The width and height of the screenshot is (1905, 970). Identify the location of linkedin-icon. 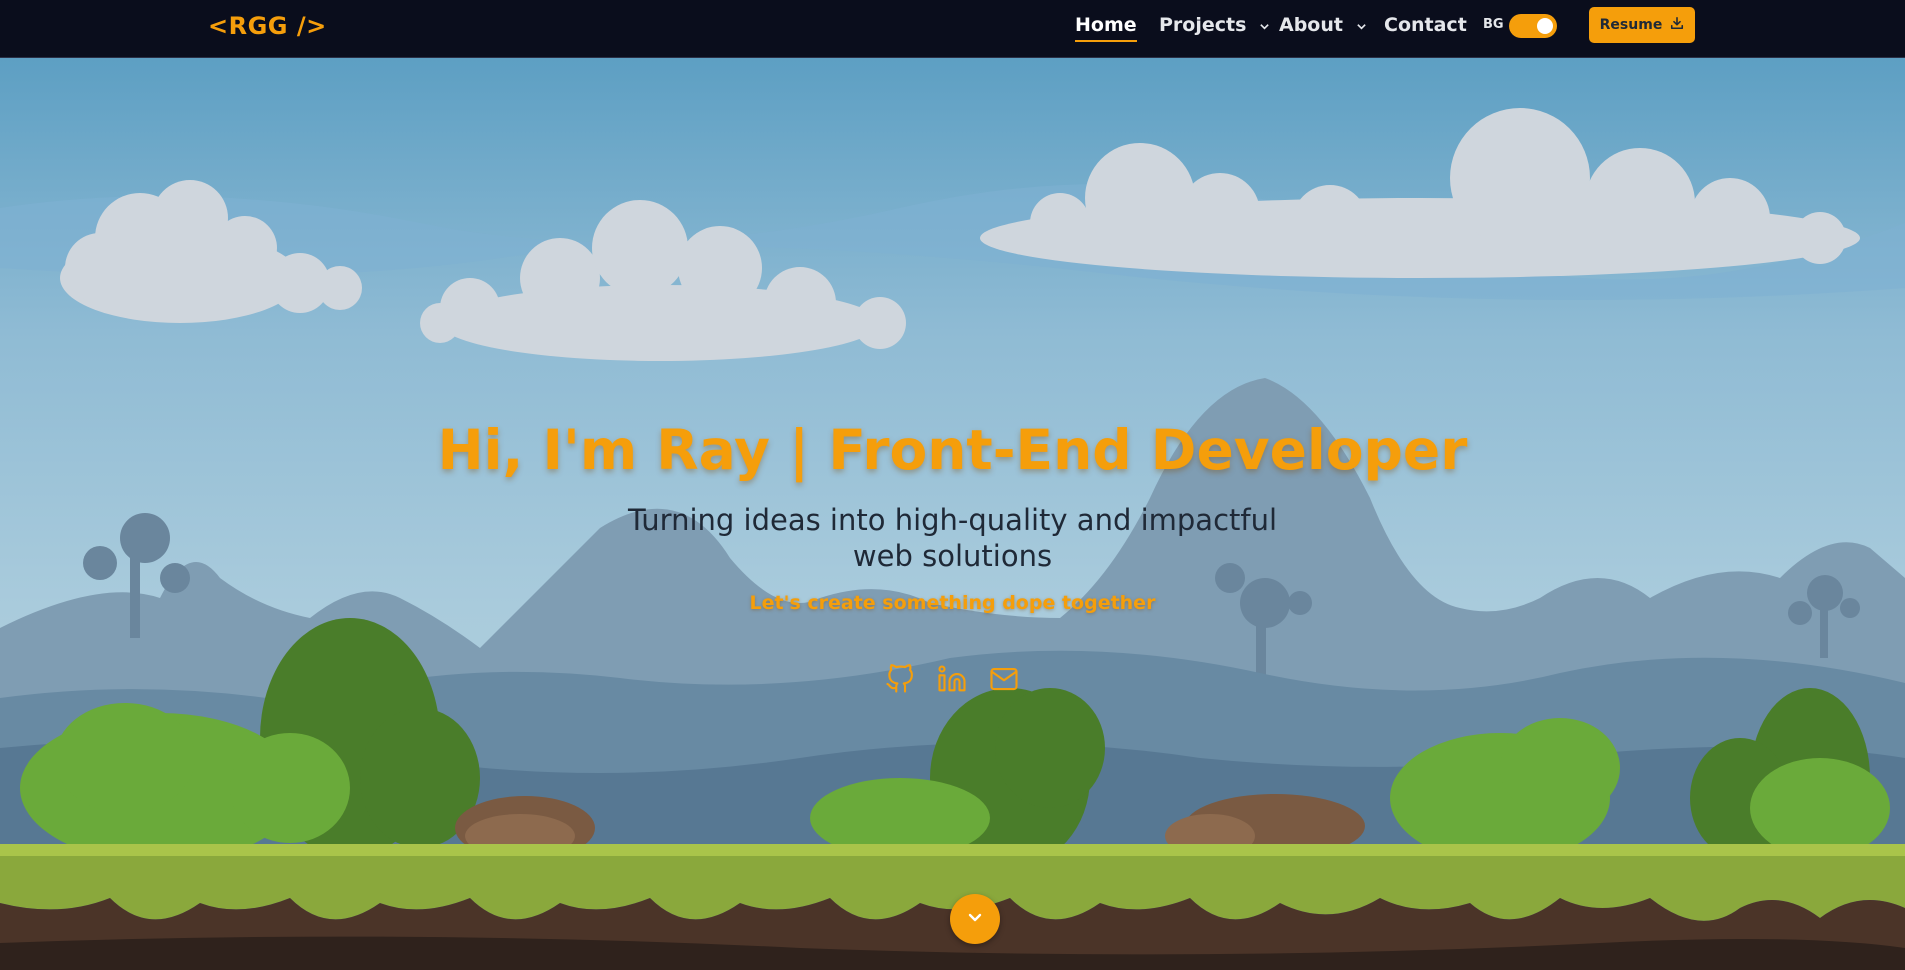
(952, 679).